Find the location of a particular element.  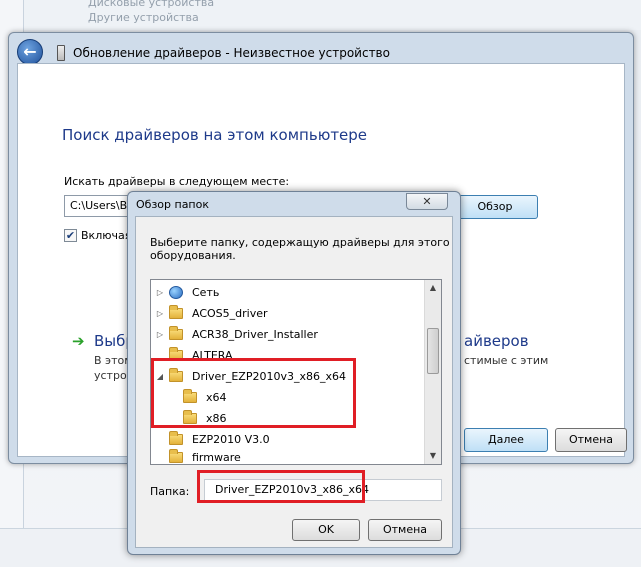

search-location-label: Искать драйверы в следующем месте: is located at coordinates (177, 181).